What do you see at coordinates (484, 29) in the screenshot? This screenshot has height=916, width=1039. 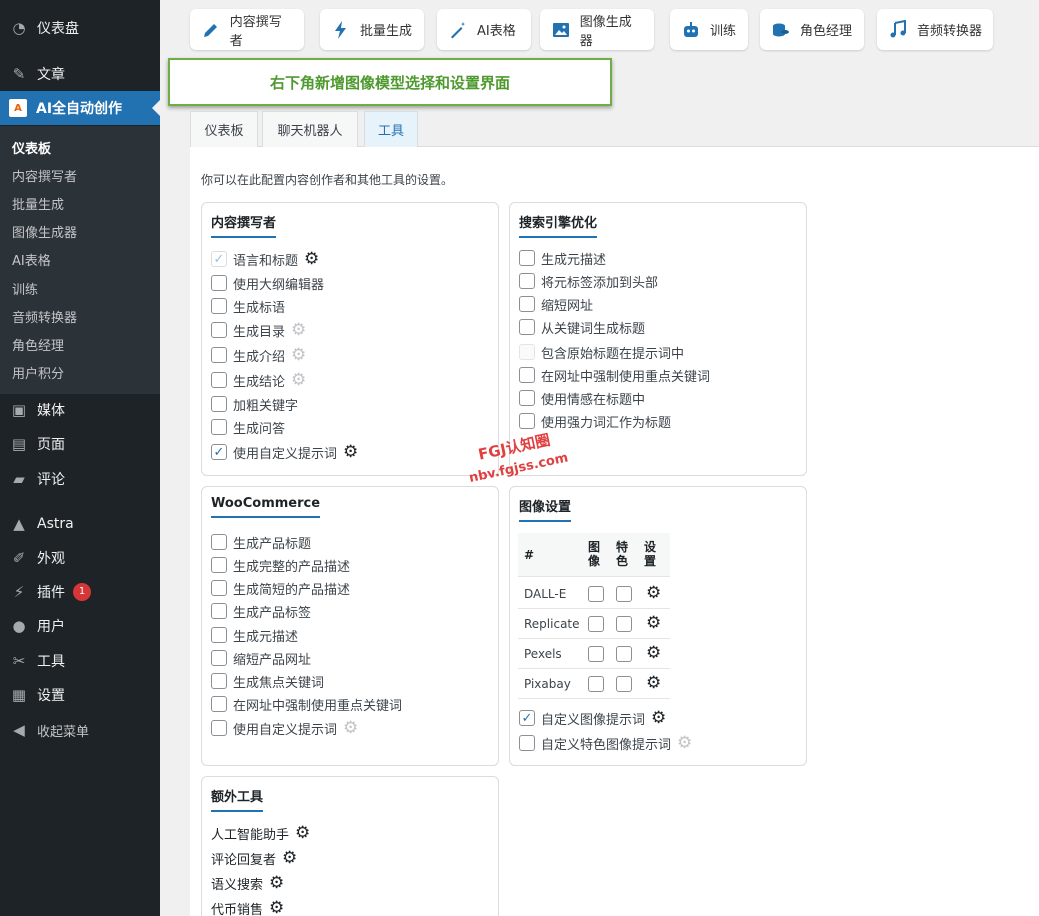 I see `toolbar-button-2: AI表格` at bounding box center [484, 29].